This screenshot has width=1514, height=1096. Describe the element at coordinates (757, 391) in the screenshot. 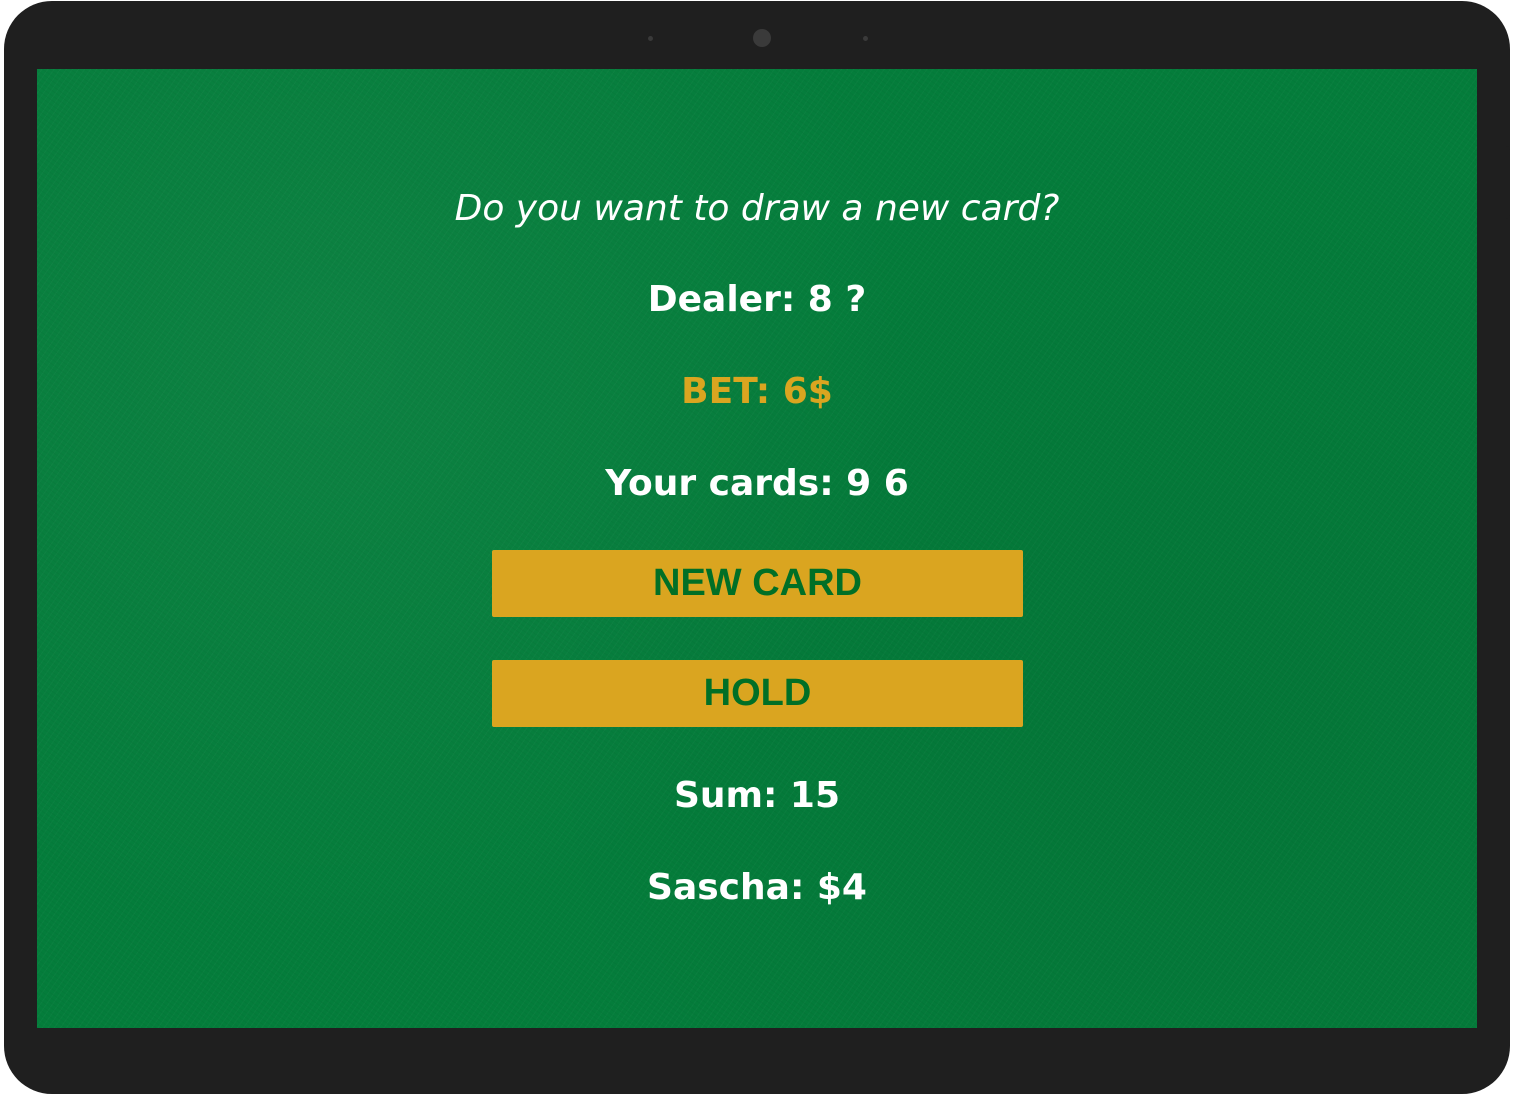

I see `bet-amount: BET: 6$` at that location.